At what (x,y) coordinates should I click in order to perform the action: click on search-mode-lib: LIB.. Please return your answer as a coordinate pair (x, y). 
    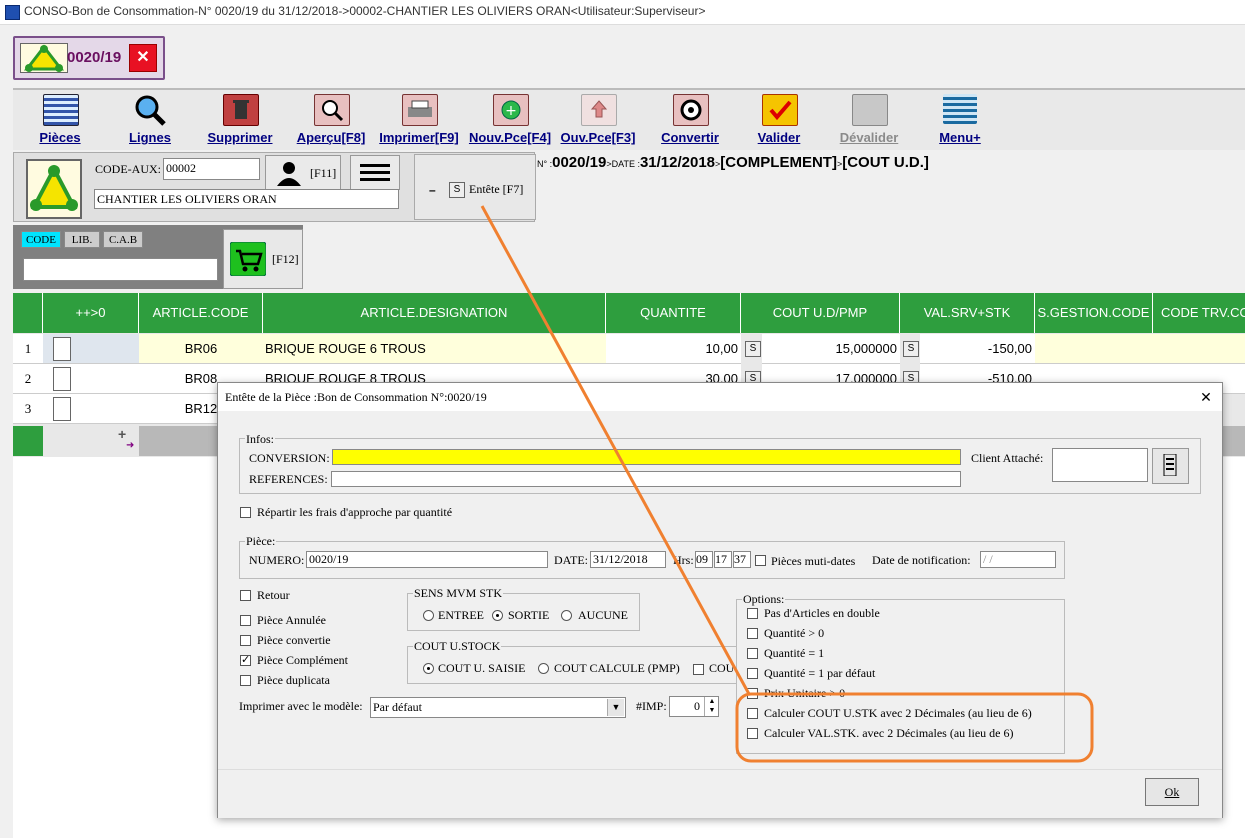
    Looking at the image, I should click on (82, 239).